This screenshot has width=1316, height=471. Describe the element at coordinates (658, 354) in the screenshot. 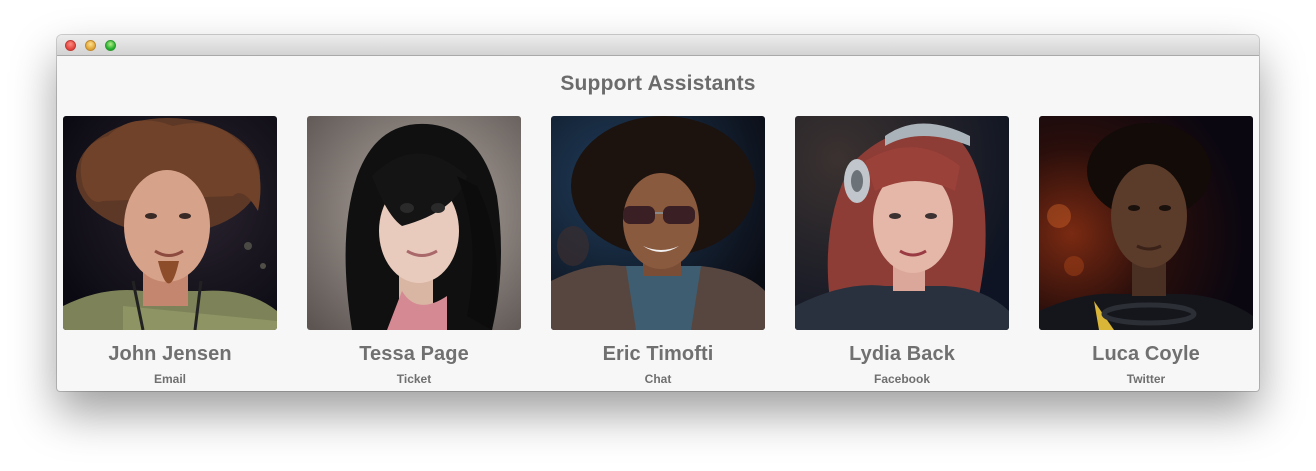

I see `assistant-name: Eric Timofti` at that location.